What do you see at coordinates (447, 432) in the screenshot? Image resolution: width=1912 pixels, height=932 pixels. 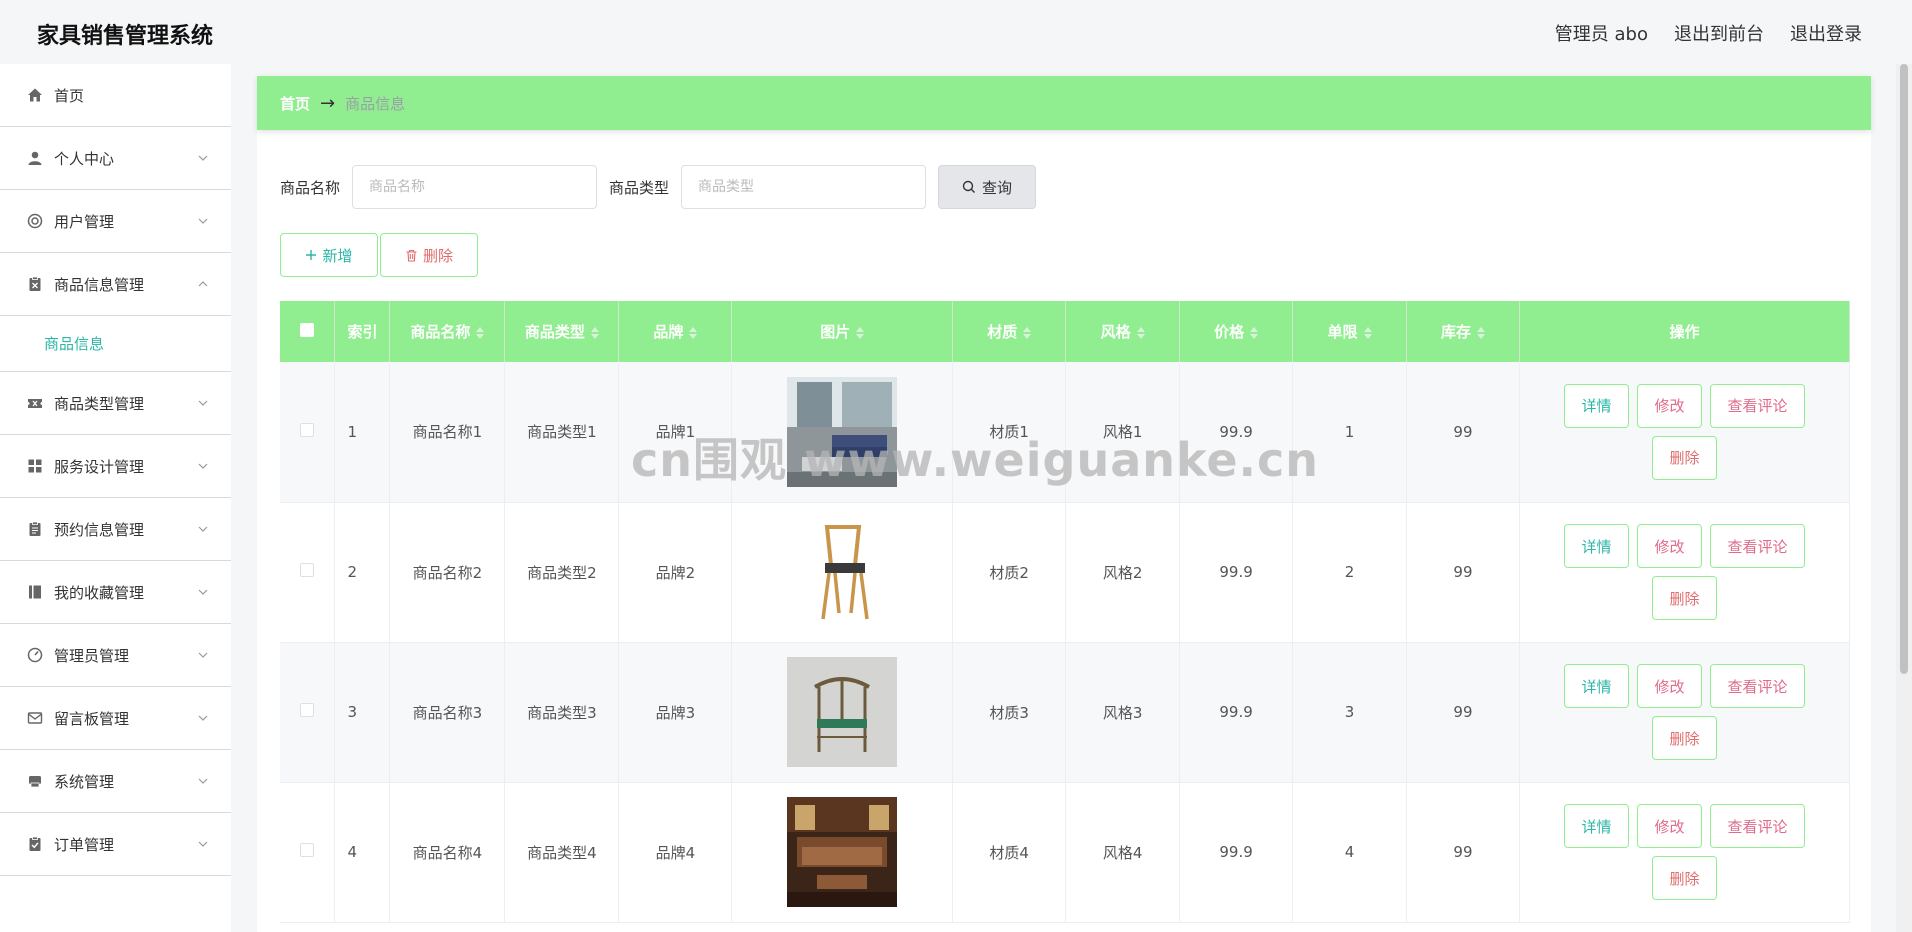 I see `cell-name: 商品名称1` at bounding box center [447, 432].